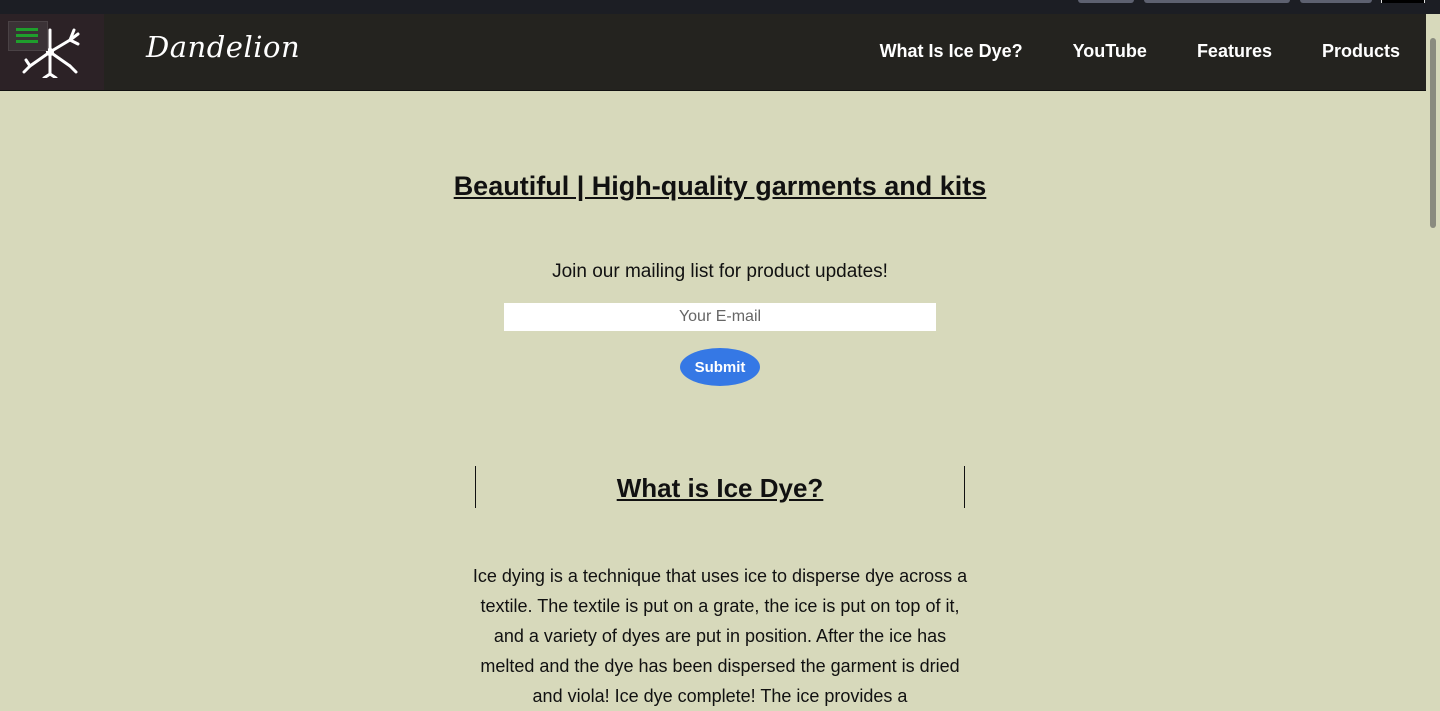 The width and height of the screenshot is (1440, 711). Describe the element at coordinates (1361, 51) in the screenshot. I see `nav-link-products: Products` at that location.